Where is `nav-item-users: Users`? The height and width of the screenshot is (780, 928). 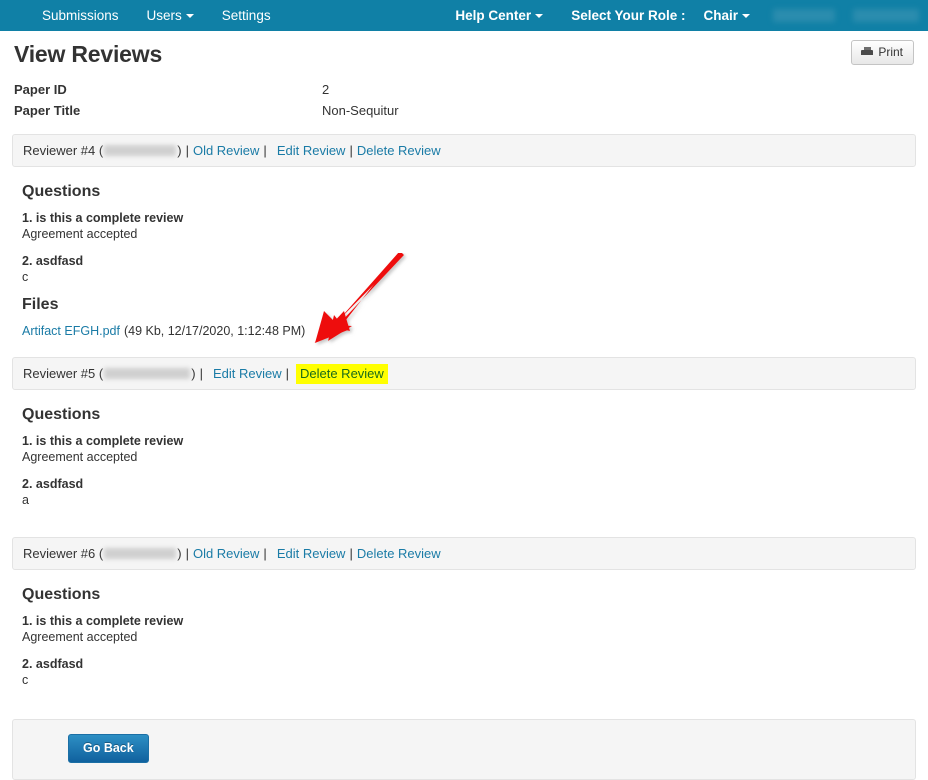
nav-item-users: Users is located at coordinates (170, 15).